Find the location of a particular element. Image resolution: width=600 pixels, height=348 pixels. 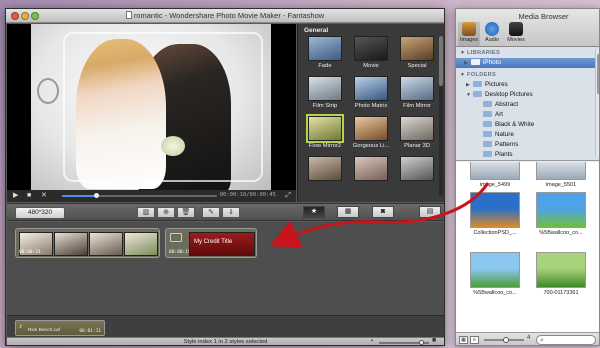

media-photo-item: 700-01173361 is located at coordinates (561, 274).